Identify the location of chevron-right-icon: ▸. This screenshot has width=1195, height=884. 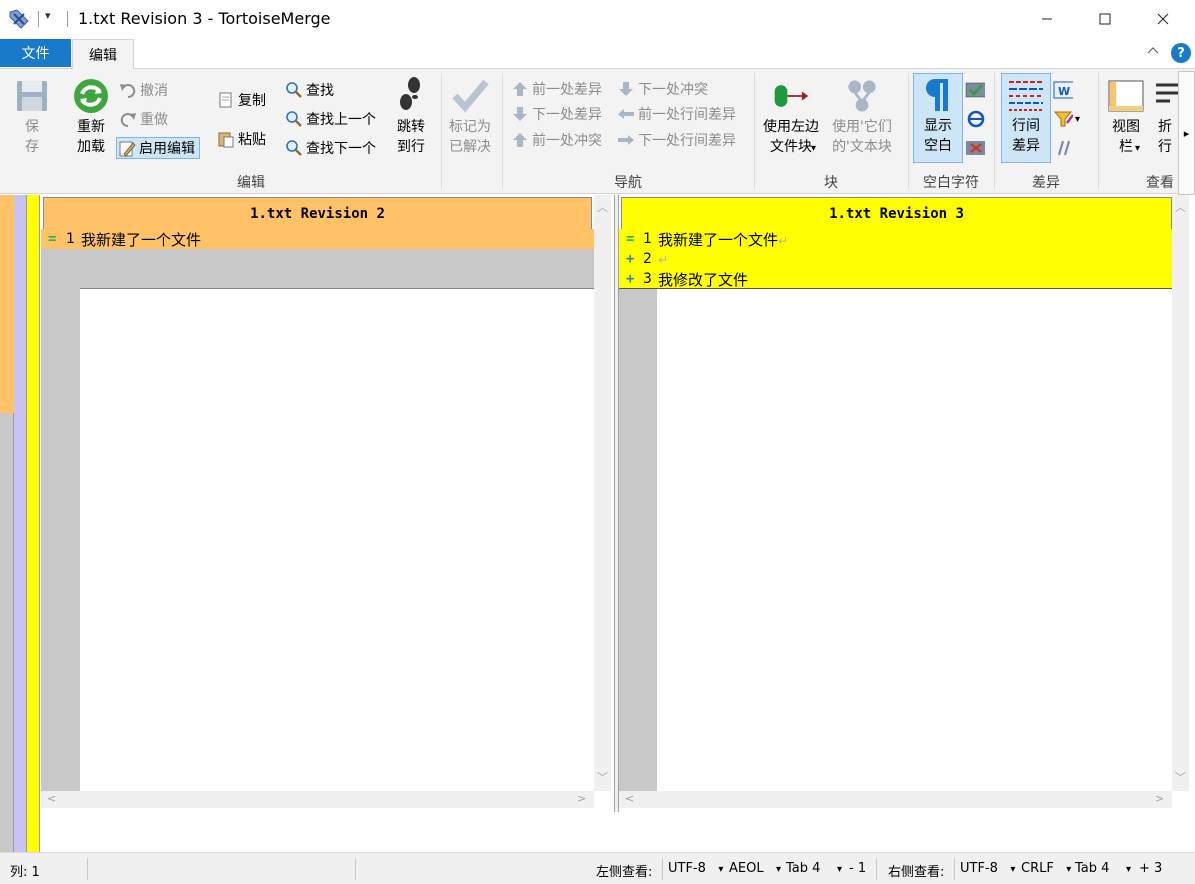
(1186, 133).